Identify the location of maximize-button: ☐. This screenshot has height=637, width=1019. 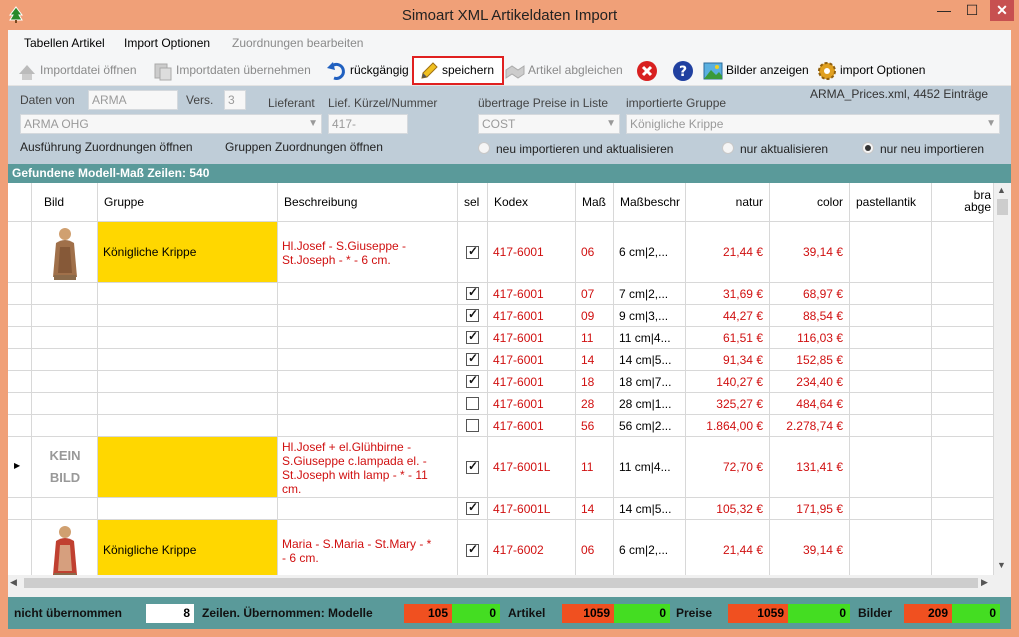
(972, 11).